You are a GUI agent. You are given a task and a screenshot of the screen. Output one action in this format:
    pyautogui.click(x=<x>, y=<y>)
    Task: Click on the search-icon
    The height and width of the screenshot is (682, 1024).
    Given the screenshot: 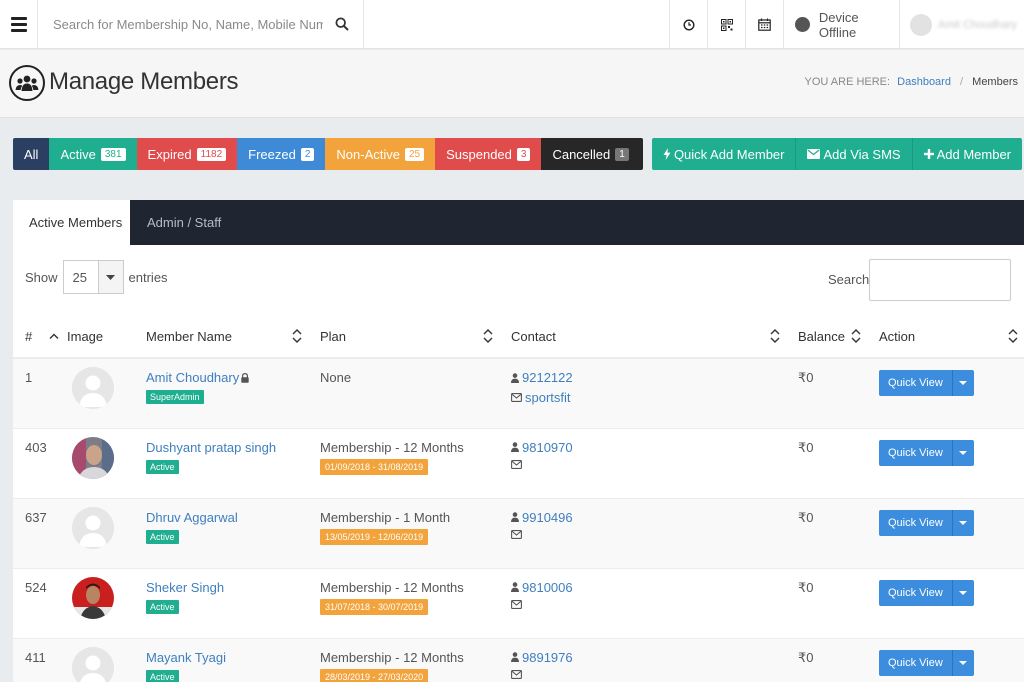 What is the action you would take?
    pyautogui.click(x=342, y=24)
    